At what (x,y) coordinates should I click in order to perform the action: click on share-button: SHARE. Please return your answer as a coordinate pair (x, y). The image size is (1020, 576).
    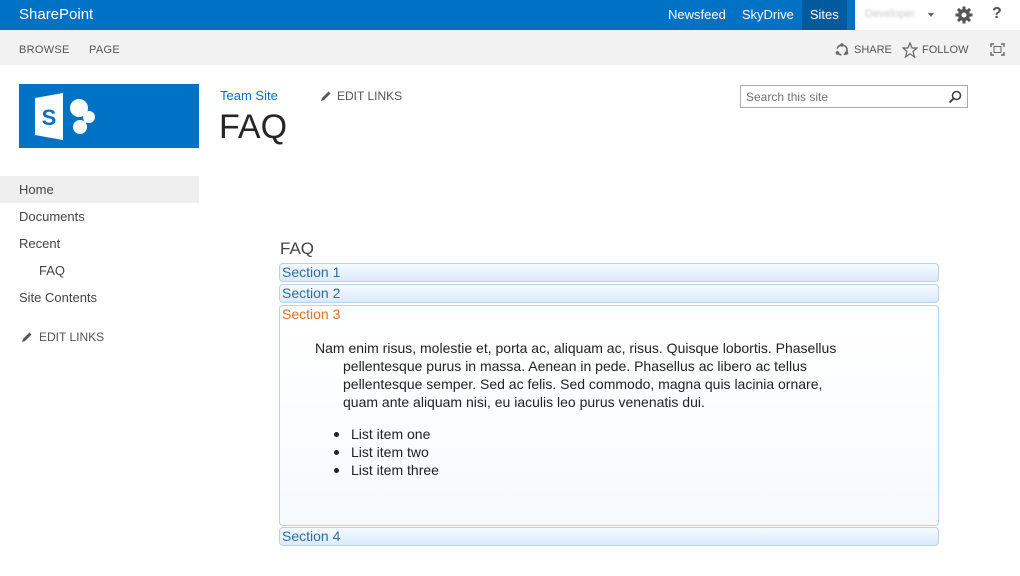
    Looking at the image, I should click on (863, 50).